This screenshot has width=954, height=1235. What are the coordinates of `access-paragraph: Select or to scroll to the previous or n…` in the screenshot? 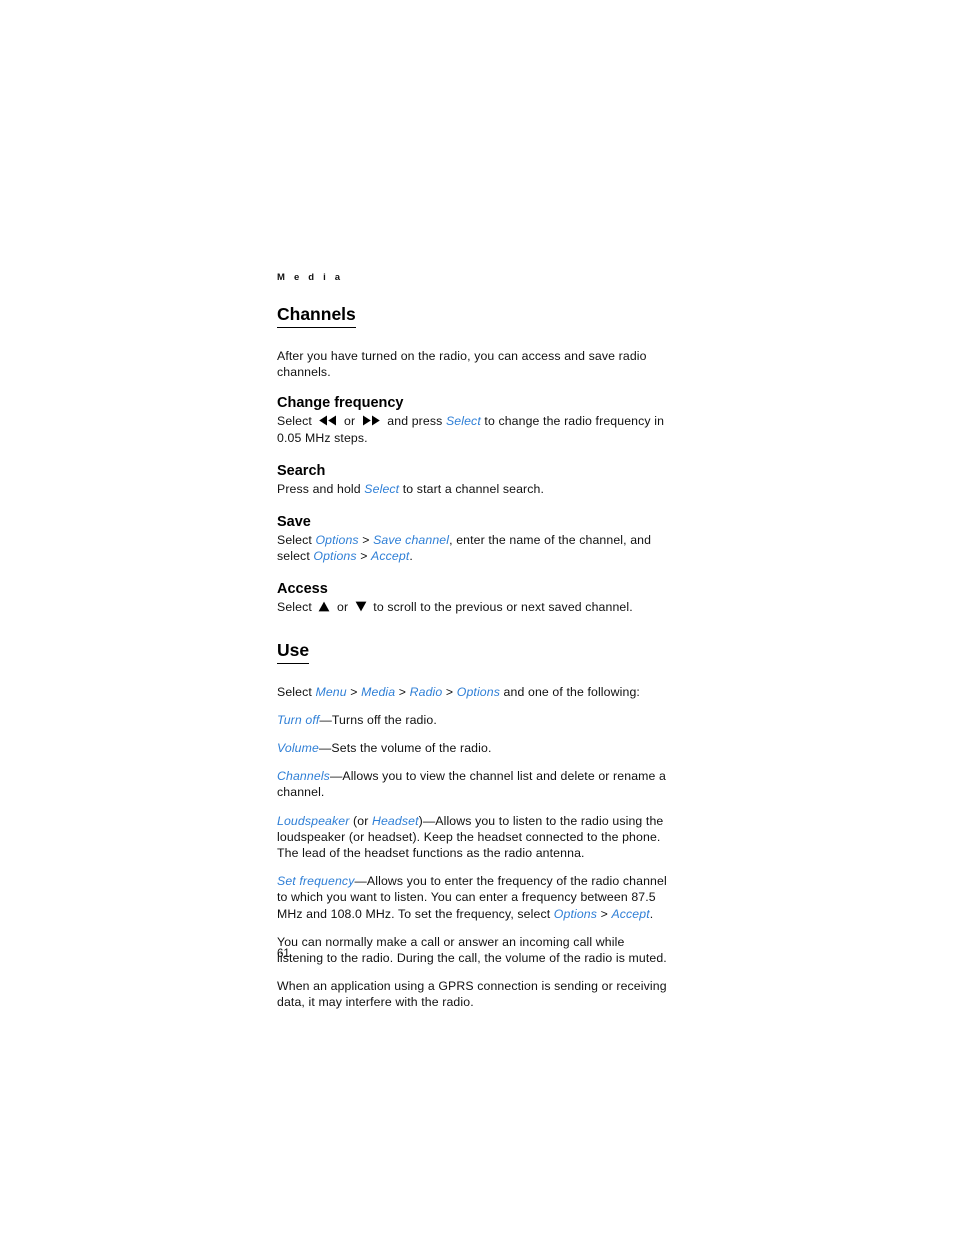 It's located at (473, 607).